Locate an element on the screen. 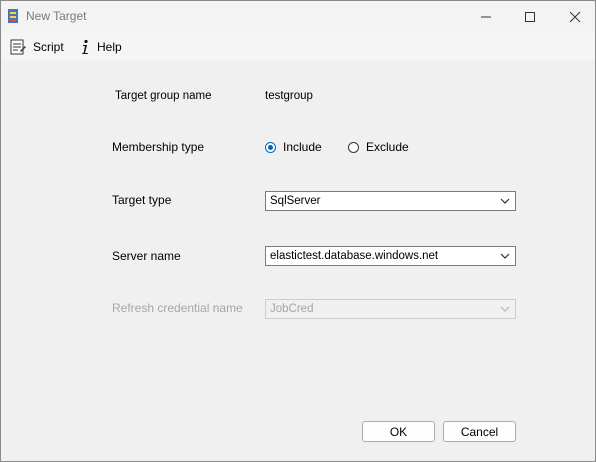  include-radio-label: Include is located at coordinates (302, 147).